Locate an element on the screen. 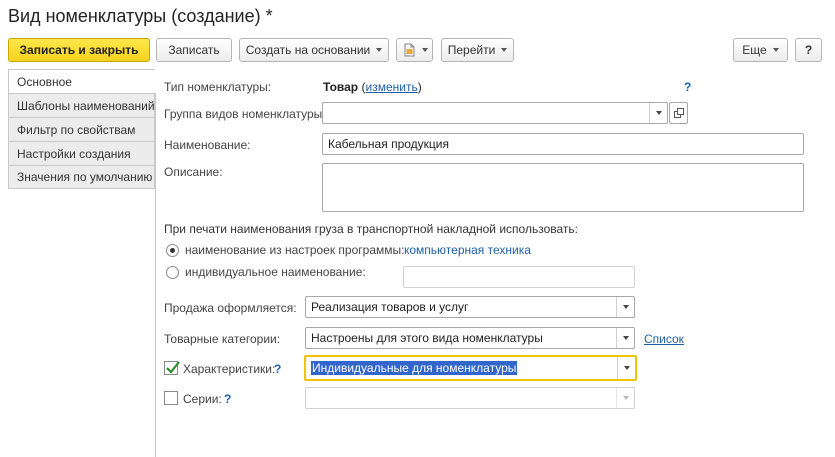 The width and height of the screenshot is (835, 457). more-label: Еще is located at coordinates (754, 50).